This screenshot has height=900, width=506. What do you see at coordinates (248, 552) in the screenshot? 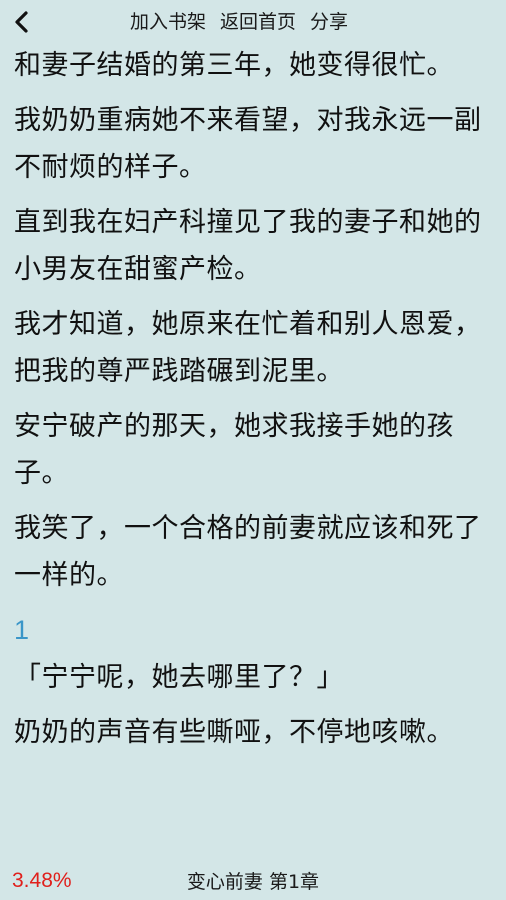
I see `paragraph: 我笑了，一个合格的前妻就应该和死了一样的。` at bounding box center [248, 552].